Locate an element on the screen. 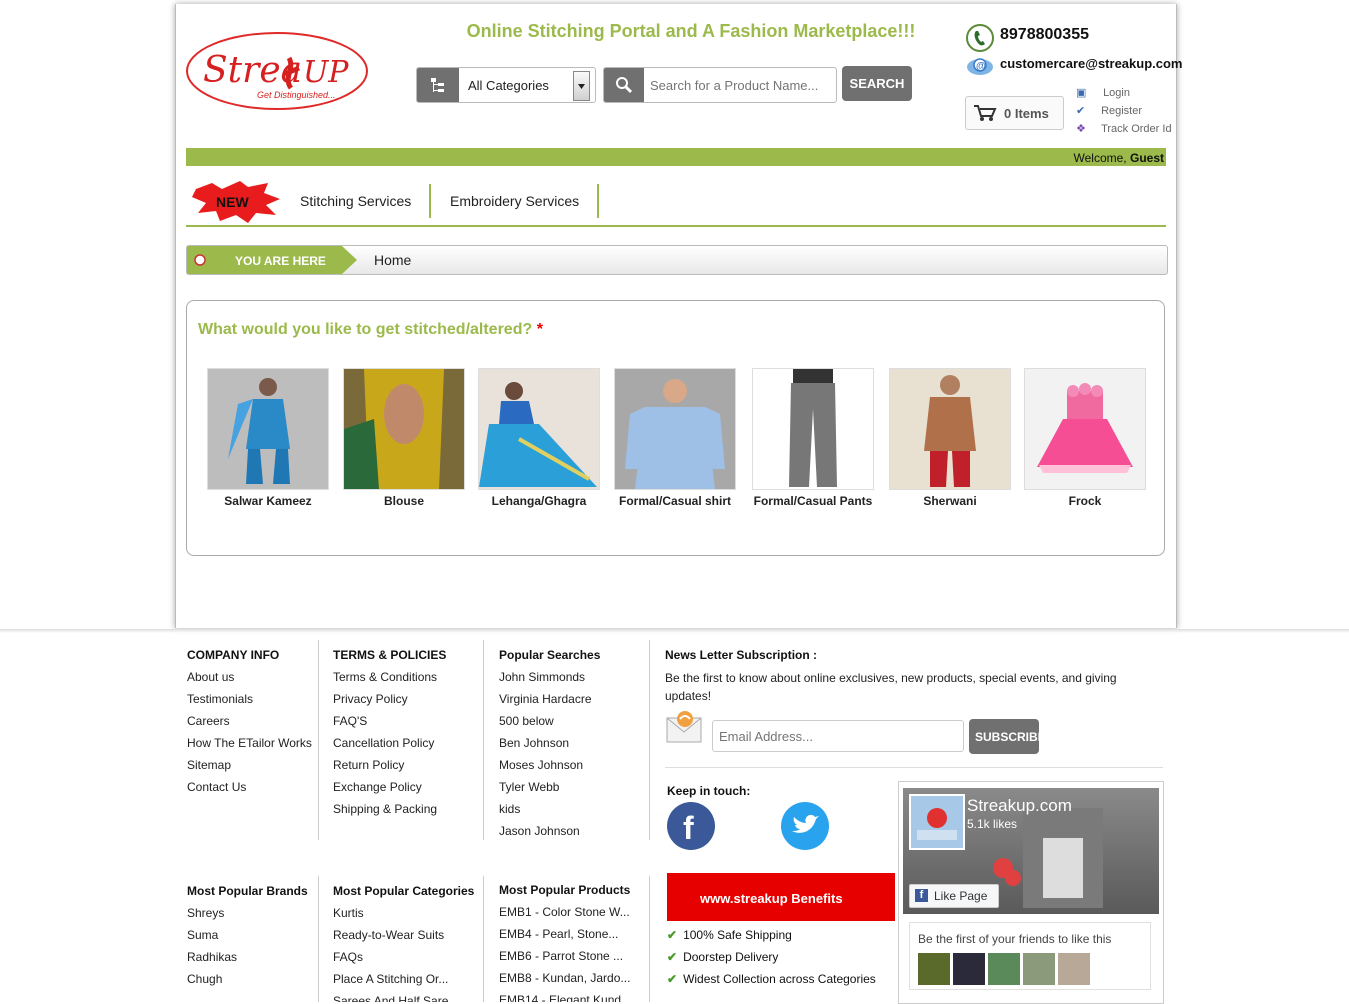  frock-image is located at coordinates (1085, 429).